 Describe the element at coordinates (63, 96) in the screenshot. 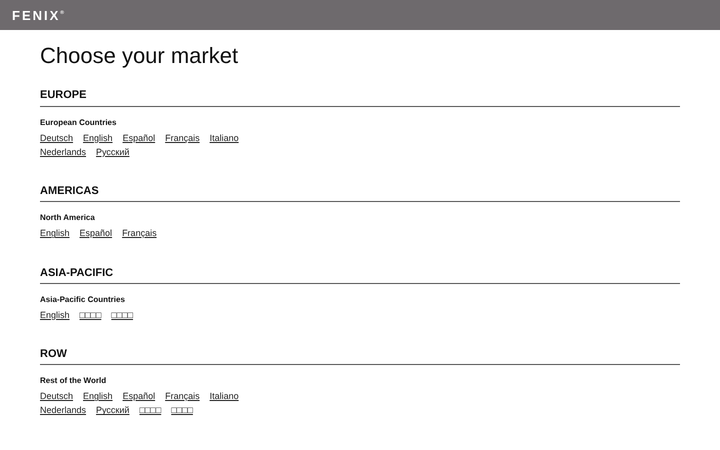

I see `region-heading: EUROPE` at that location.